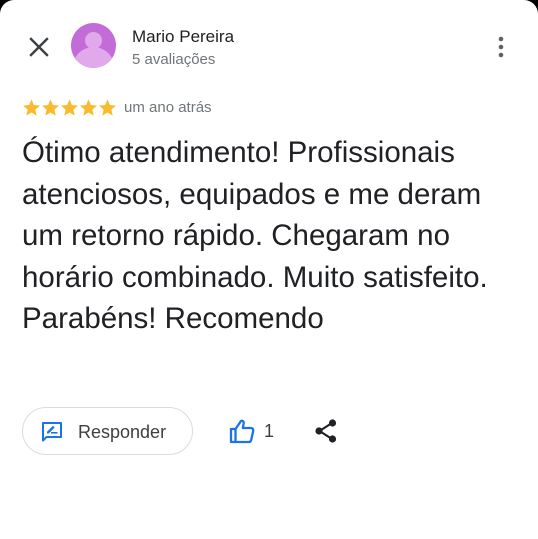  Describe the element at coordinates (174, 59) in the screenshot. I see `author-review-count: 5 avaliações` at that location.